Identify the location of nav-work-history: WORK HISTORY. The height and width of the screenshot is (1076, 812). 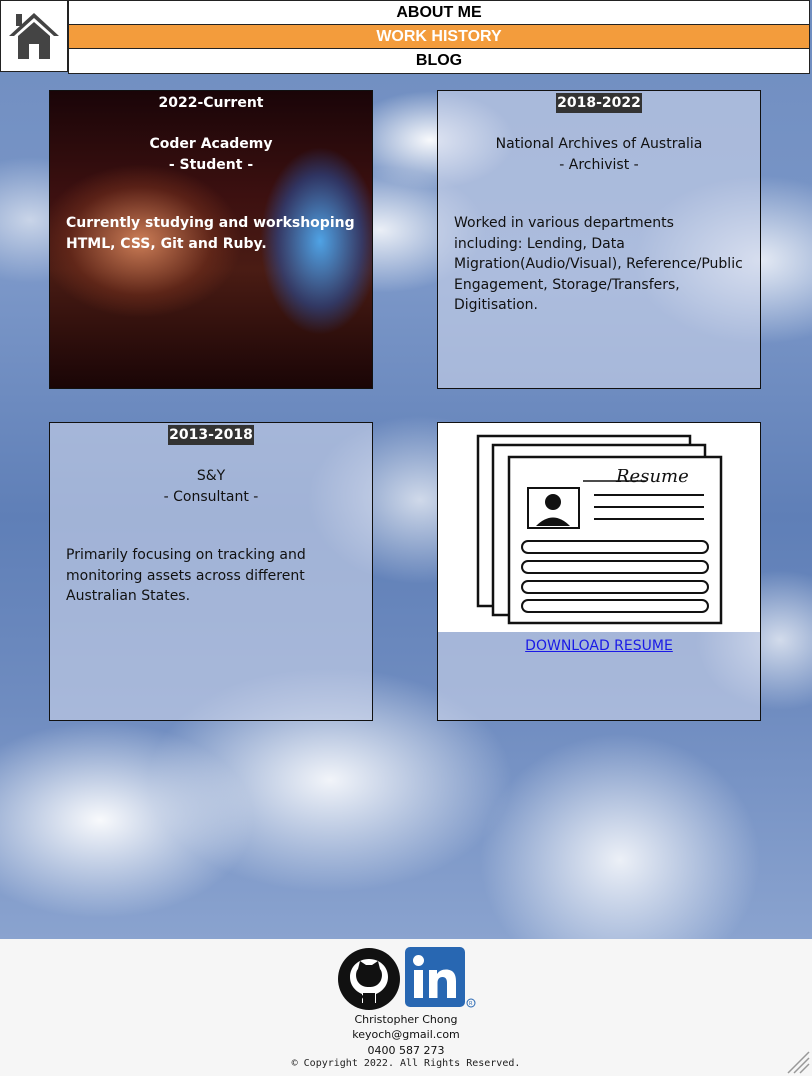
(439, 37).